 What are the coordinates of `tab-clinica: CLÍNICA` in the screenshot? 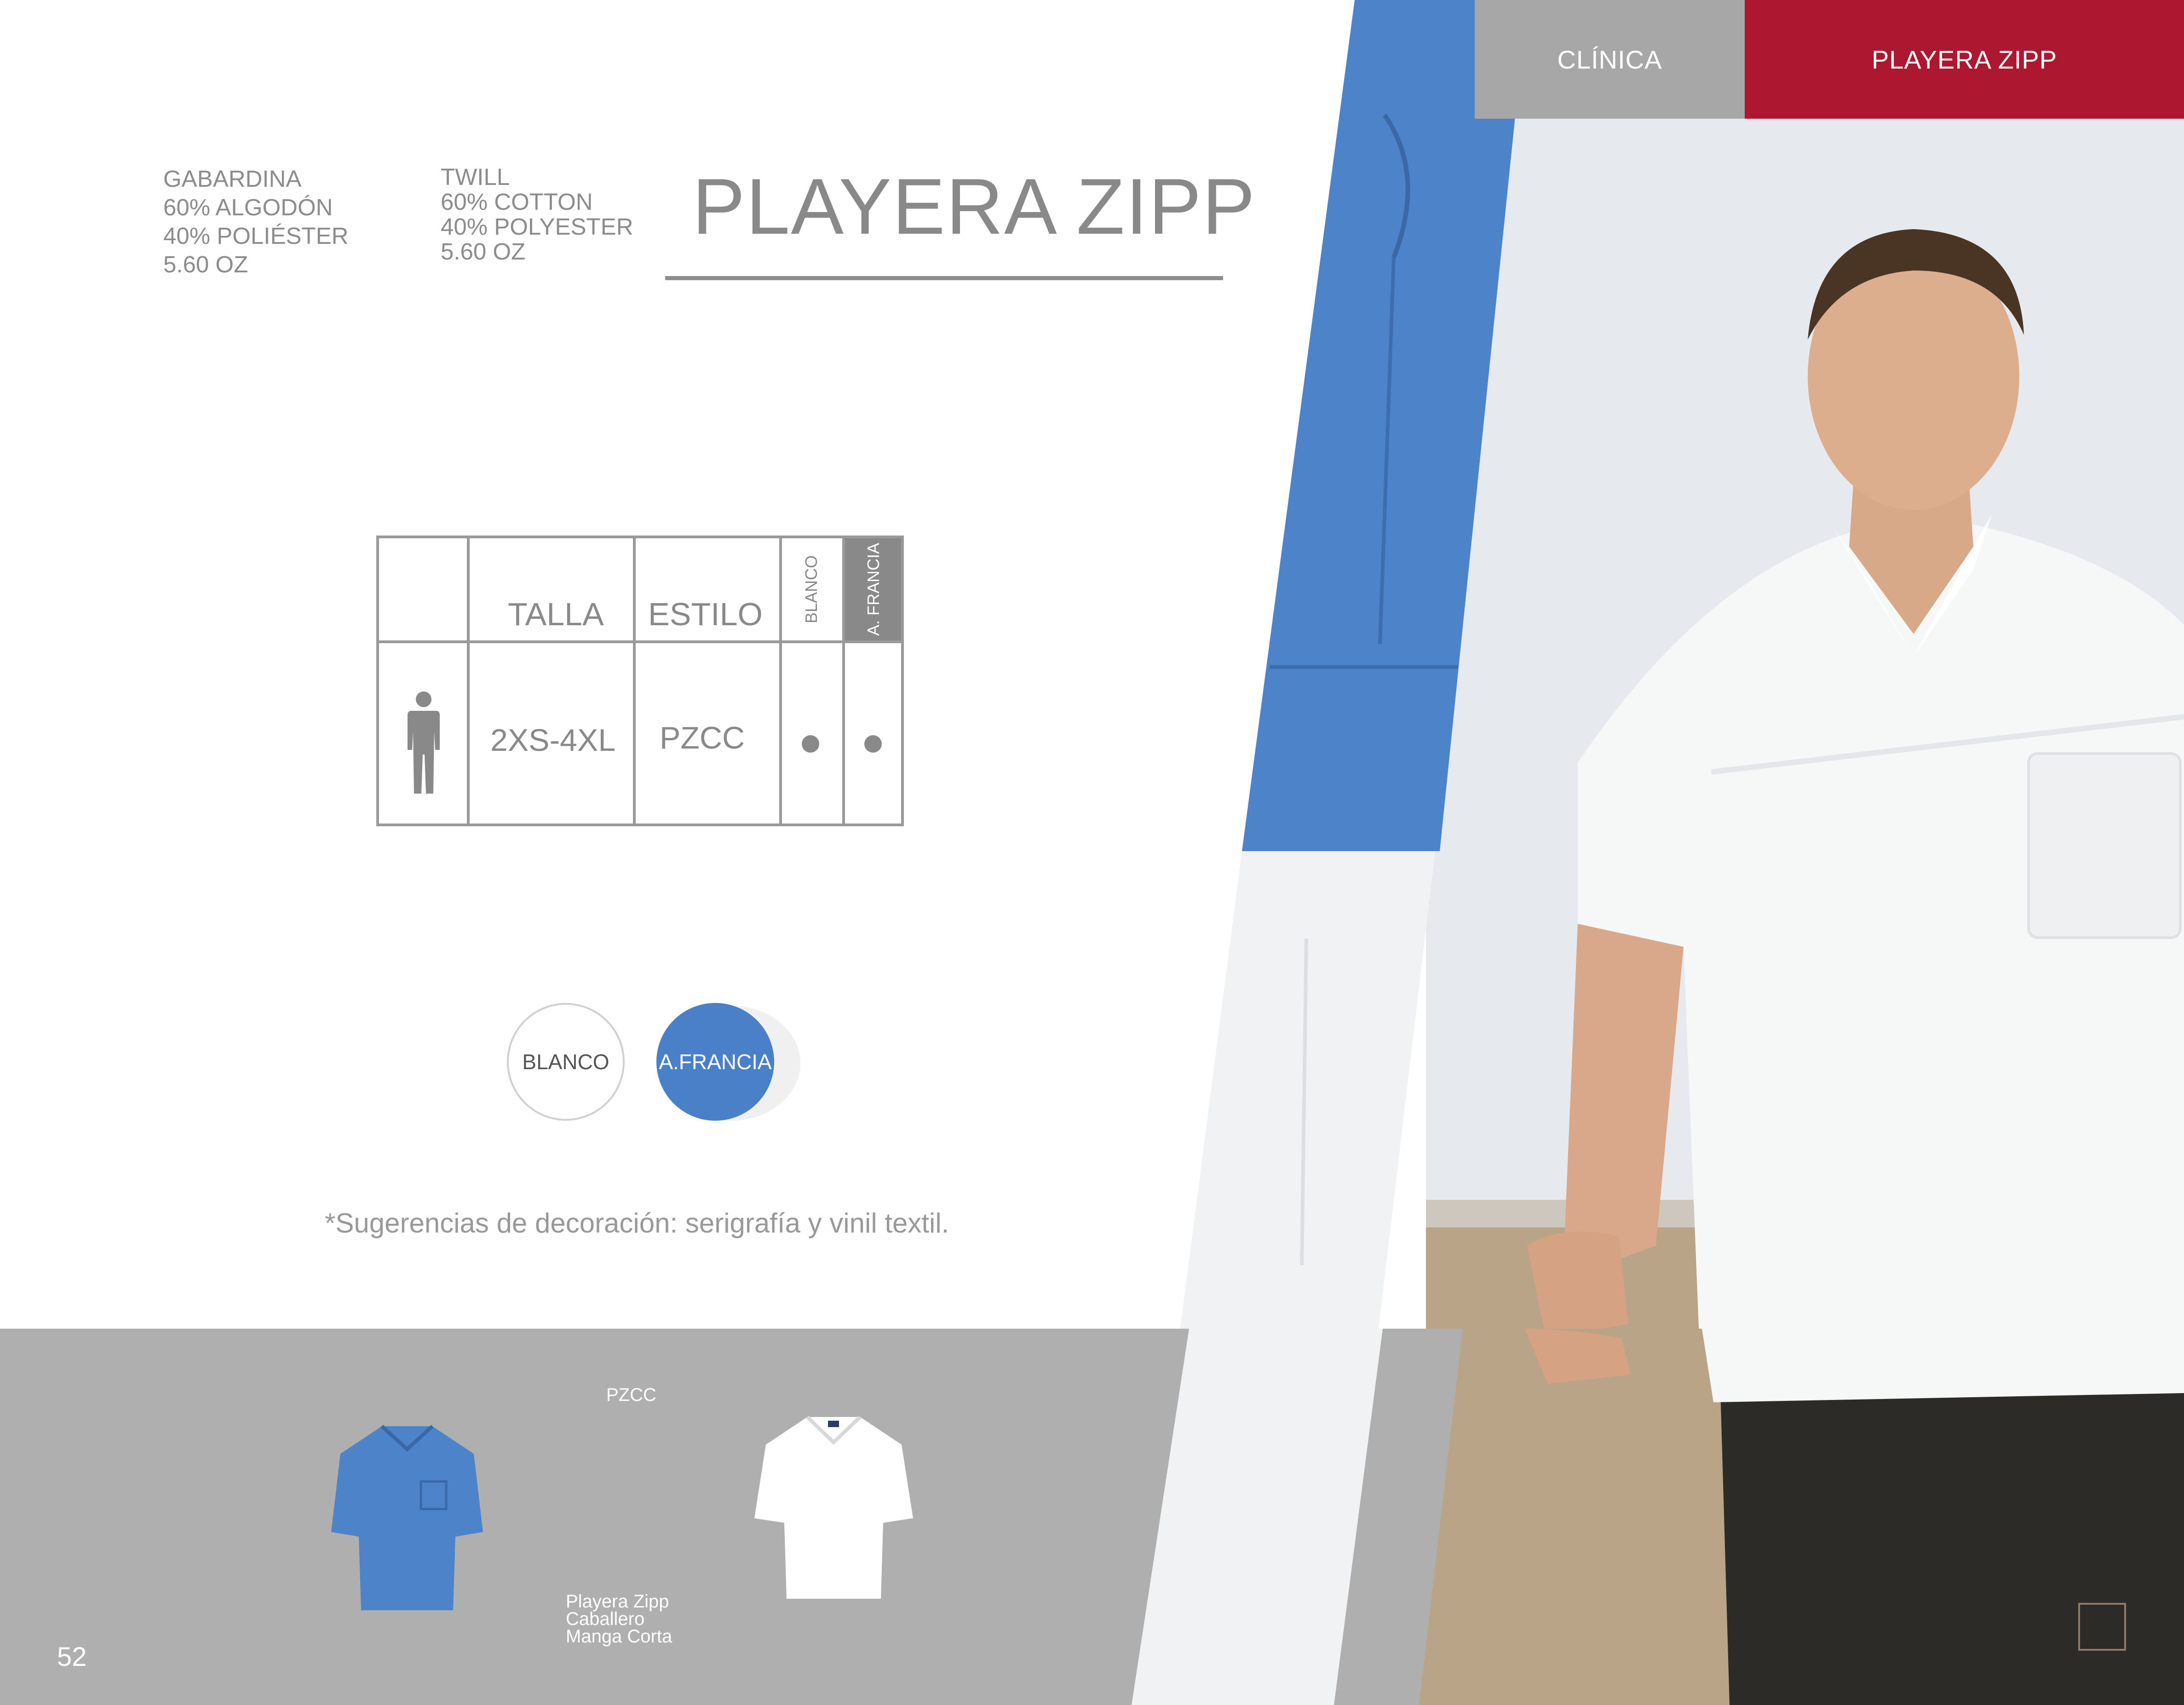 It's located at (1610, 59).